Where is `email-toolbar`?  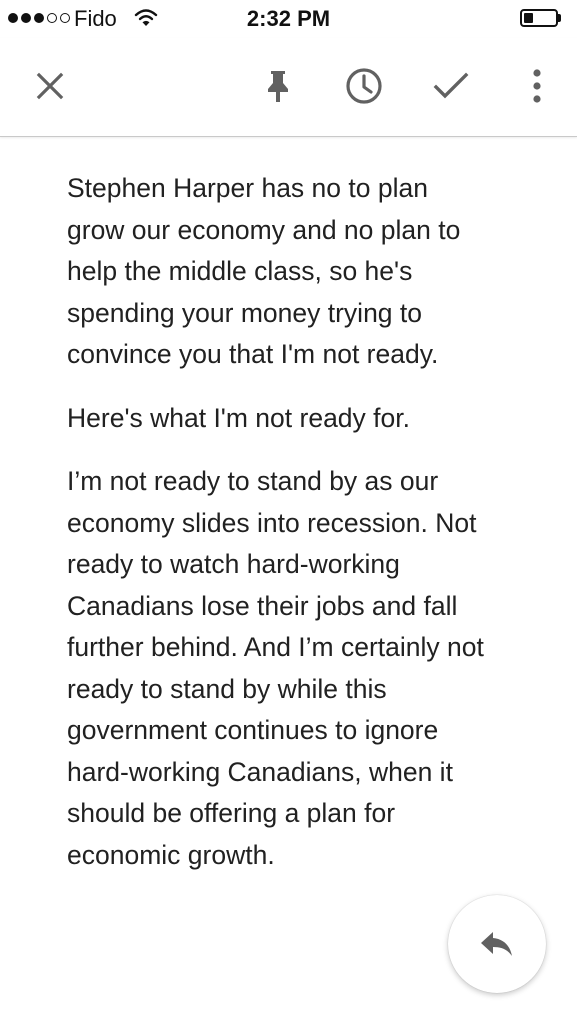 email-toolbar is located at coordinates (288, 87).